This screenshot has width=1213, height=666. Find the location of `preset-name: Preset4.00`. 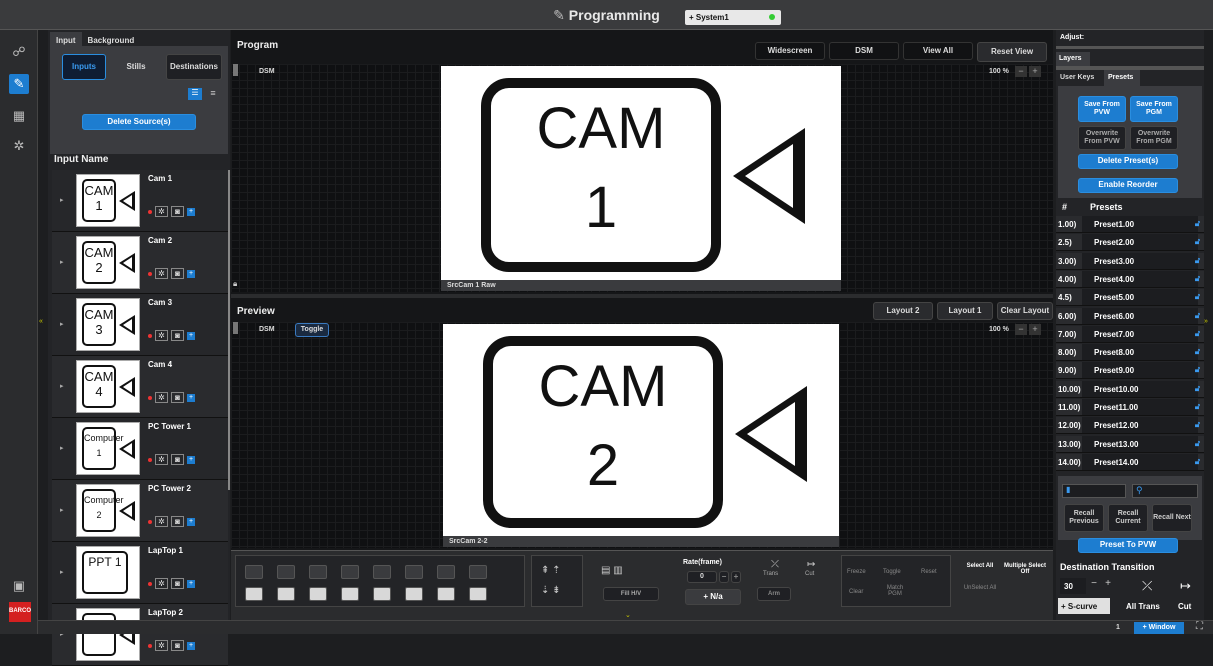

preset-name: Preset4.00 is located at coordinates (1140, 278).